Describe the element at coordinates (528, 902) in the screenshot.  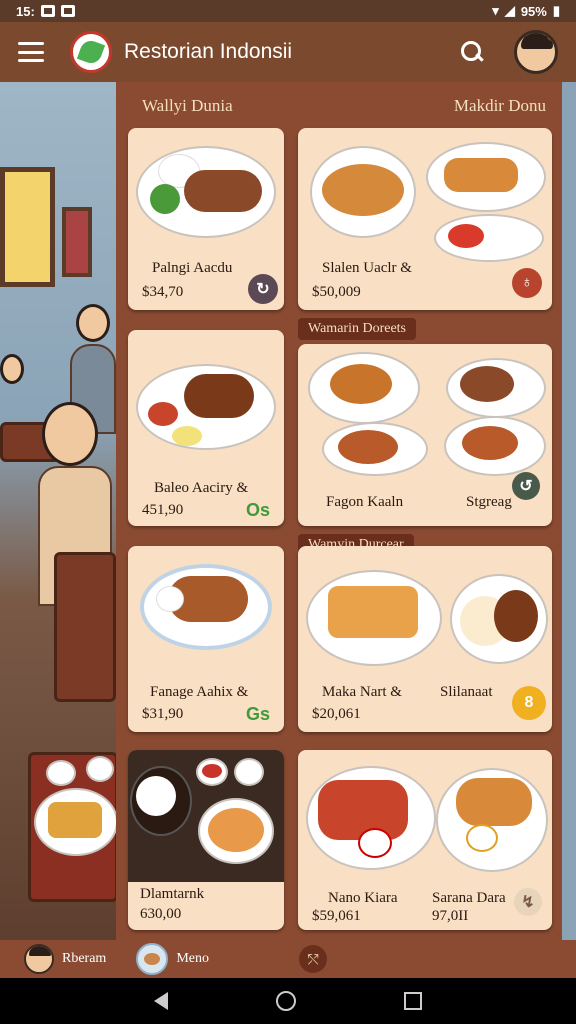
I see `add-to-cart-icon: ↯` at that location.